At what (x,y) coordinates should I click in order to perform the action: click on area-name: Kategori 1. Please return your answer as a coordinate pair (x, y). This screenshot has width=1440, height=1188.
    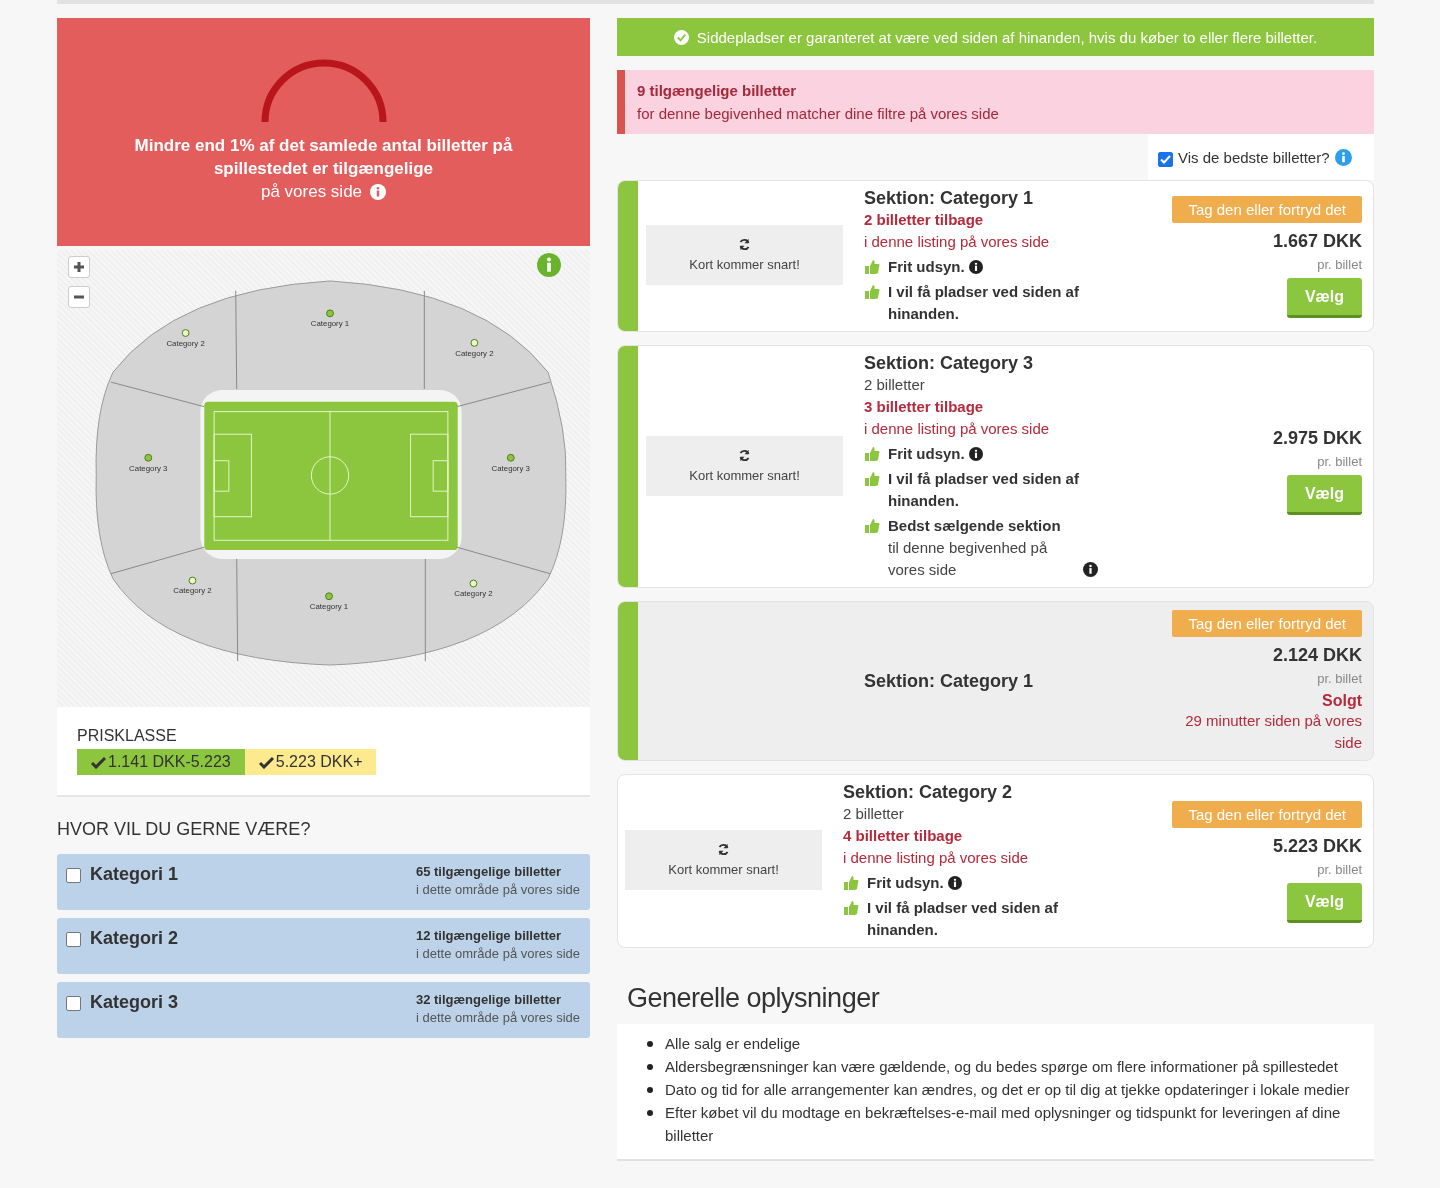
    Looking at the image, I should click on (134, 874).